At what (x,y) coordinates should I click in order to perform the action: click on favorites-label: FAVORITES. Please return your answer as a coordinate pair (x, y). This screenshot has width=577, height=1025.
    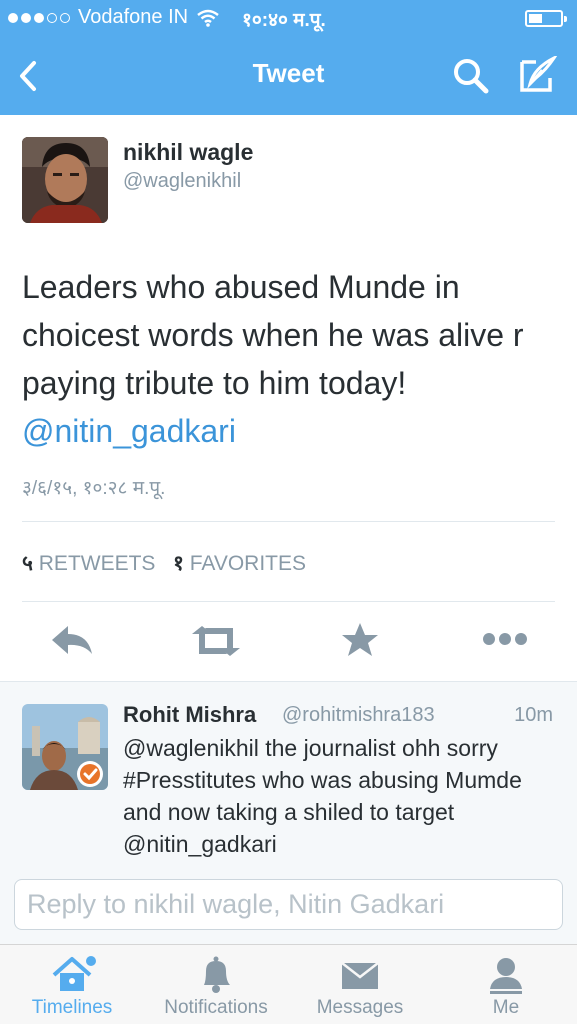
    Looking at the image, I should click on (248, 563).